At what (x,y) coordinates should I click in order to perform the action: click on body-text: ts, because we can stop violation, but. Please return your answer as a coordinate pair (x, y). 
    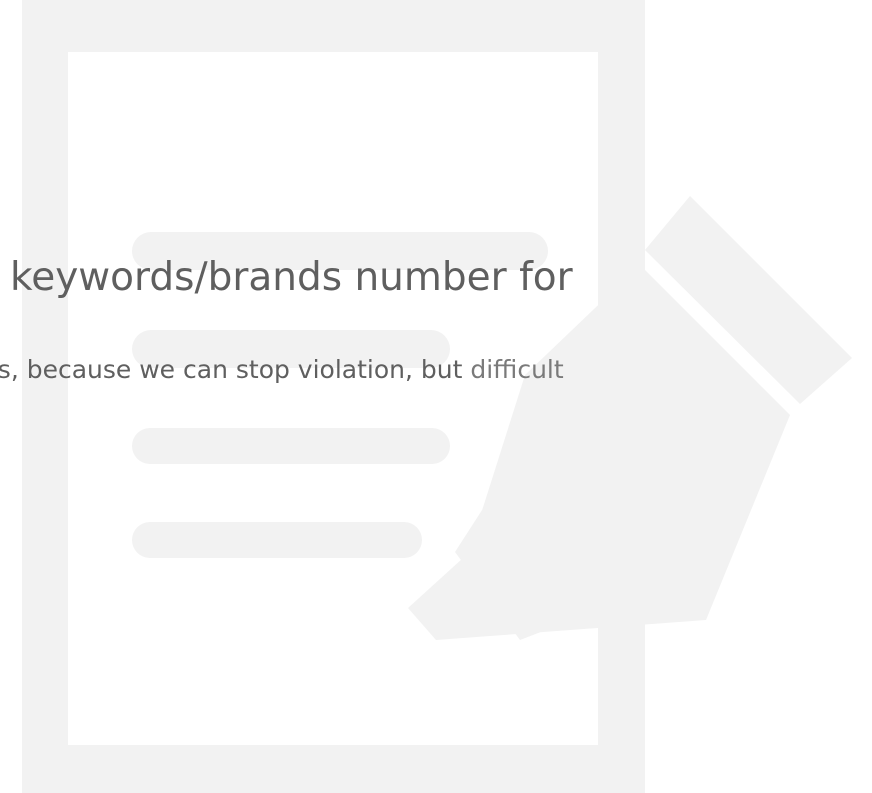
    Looking at the image, I should click on (231, 369).